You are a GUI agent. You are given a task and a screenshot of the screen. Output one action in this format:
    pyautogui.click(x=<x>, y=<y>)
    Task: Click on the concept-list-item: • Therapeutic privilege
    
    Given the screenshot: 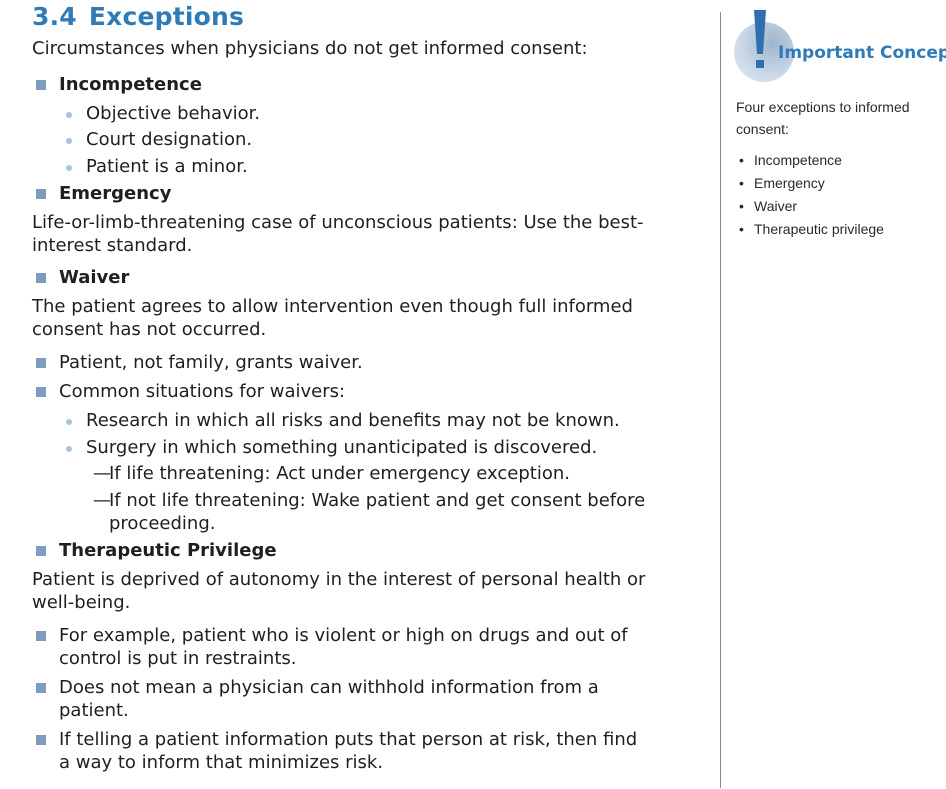 What is the action you would take?
    pyautogui.click(x=810, y=229)
    